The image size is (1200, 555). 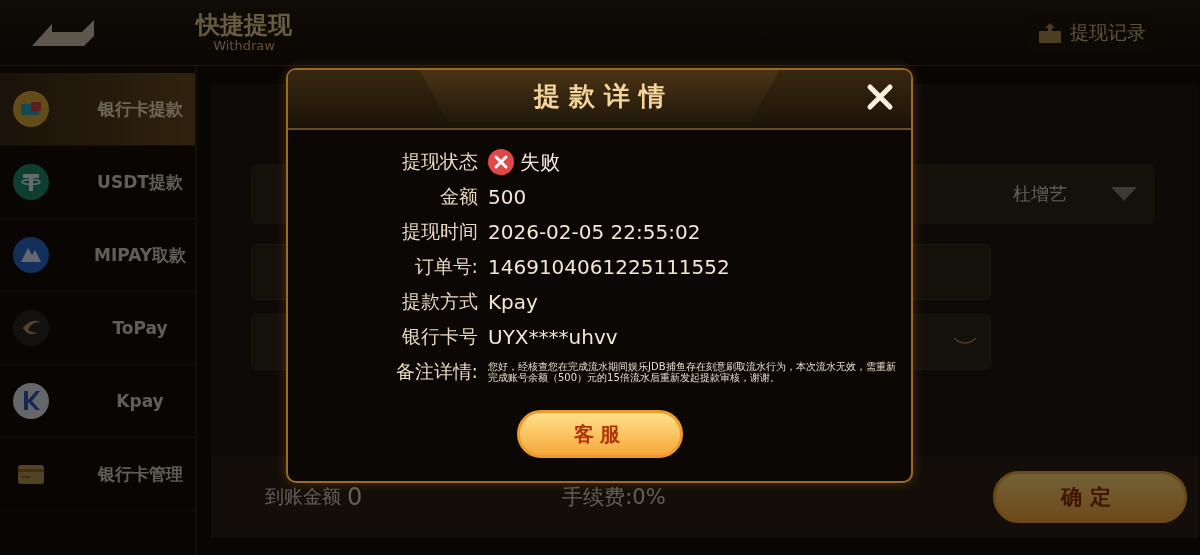 I want to click on upload-box-icon, so click(x=1050, y=32).